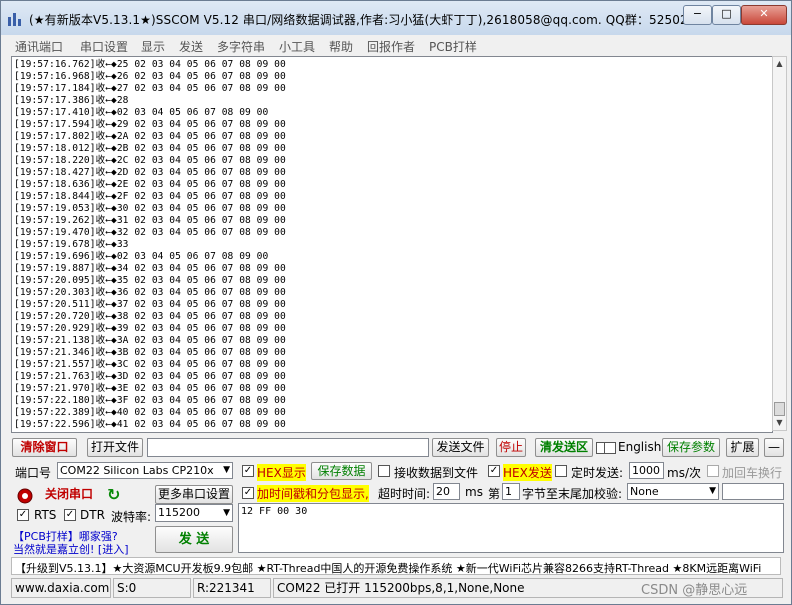 The height and width of the screenshot is (605, 792). I want to click on checksum-select-value: None, so click(644, 491).